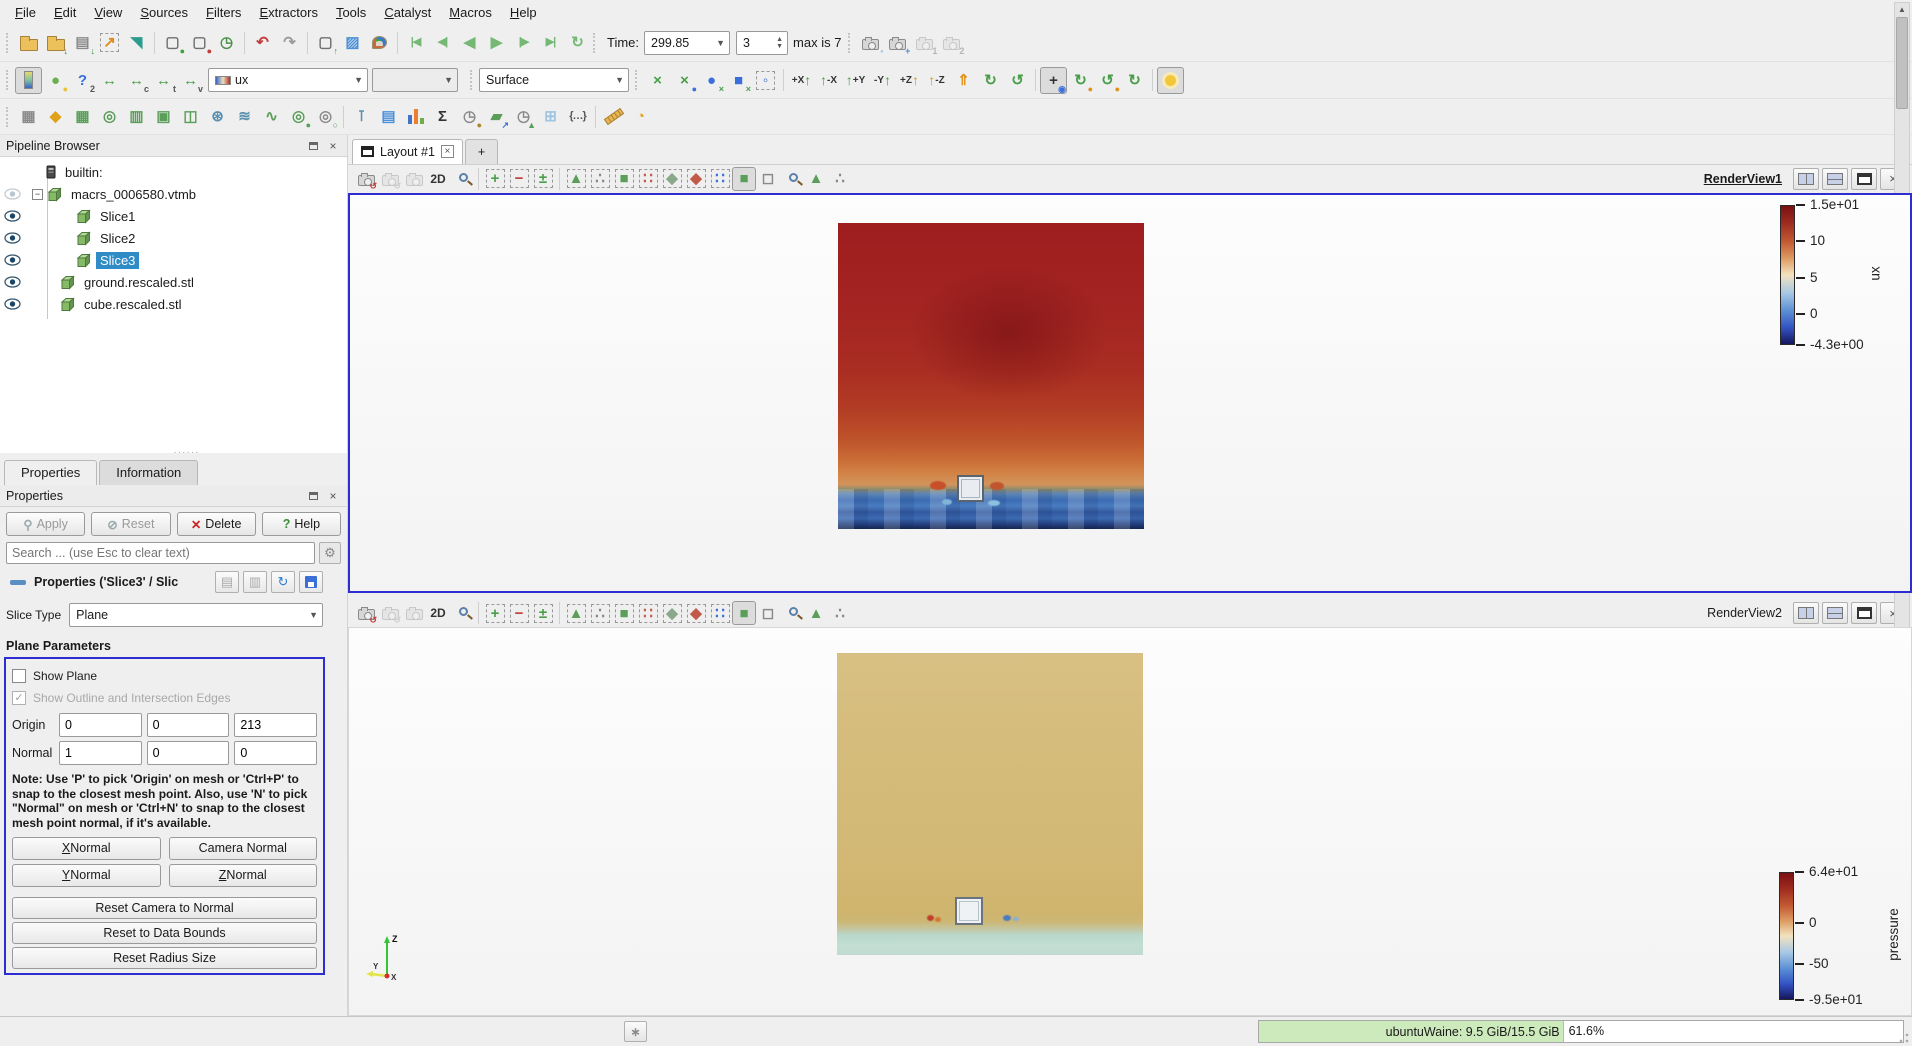 The width and height of the screenshot is (1912, 1046). Describe the element at coordinates (855, 80) in the screenshot. I see `view-plus-y-icon: ↑ +Y` at that location.